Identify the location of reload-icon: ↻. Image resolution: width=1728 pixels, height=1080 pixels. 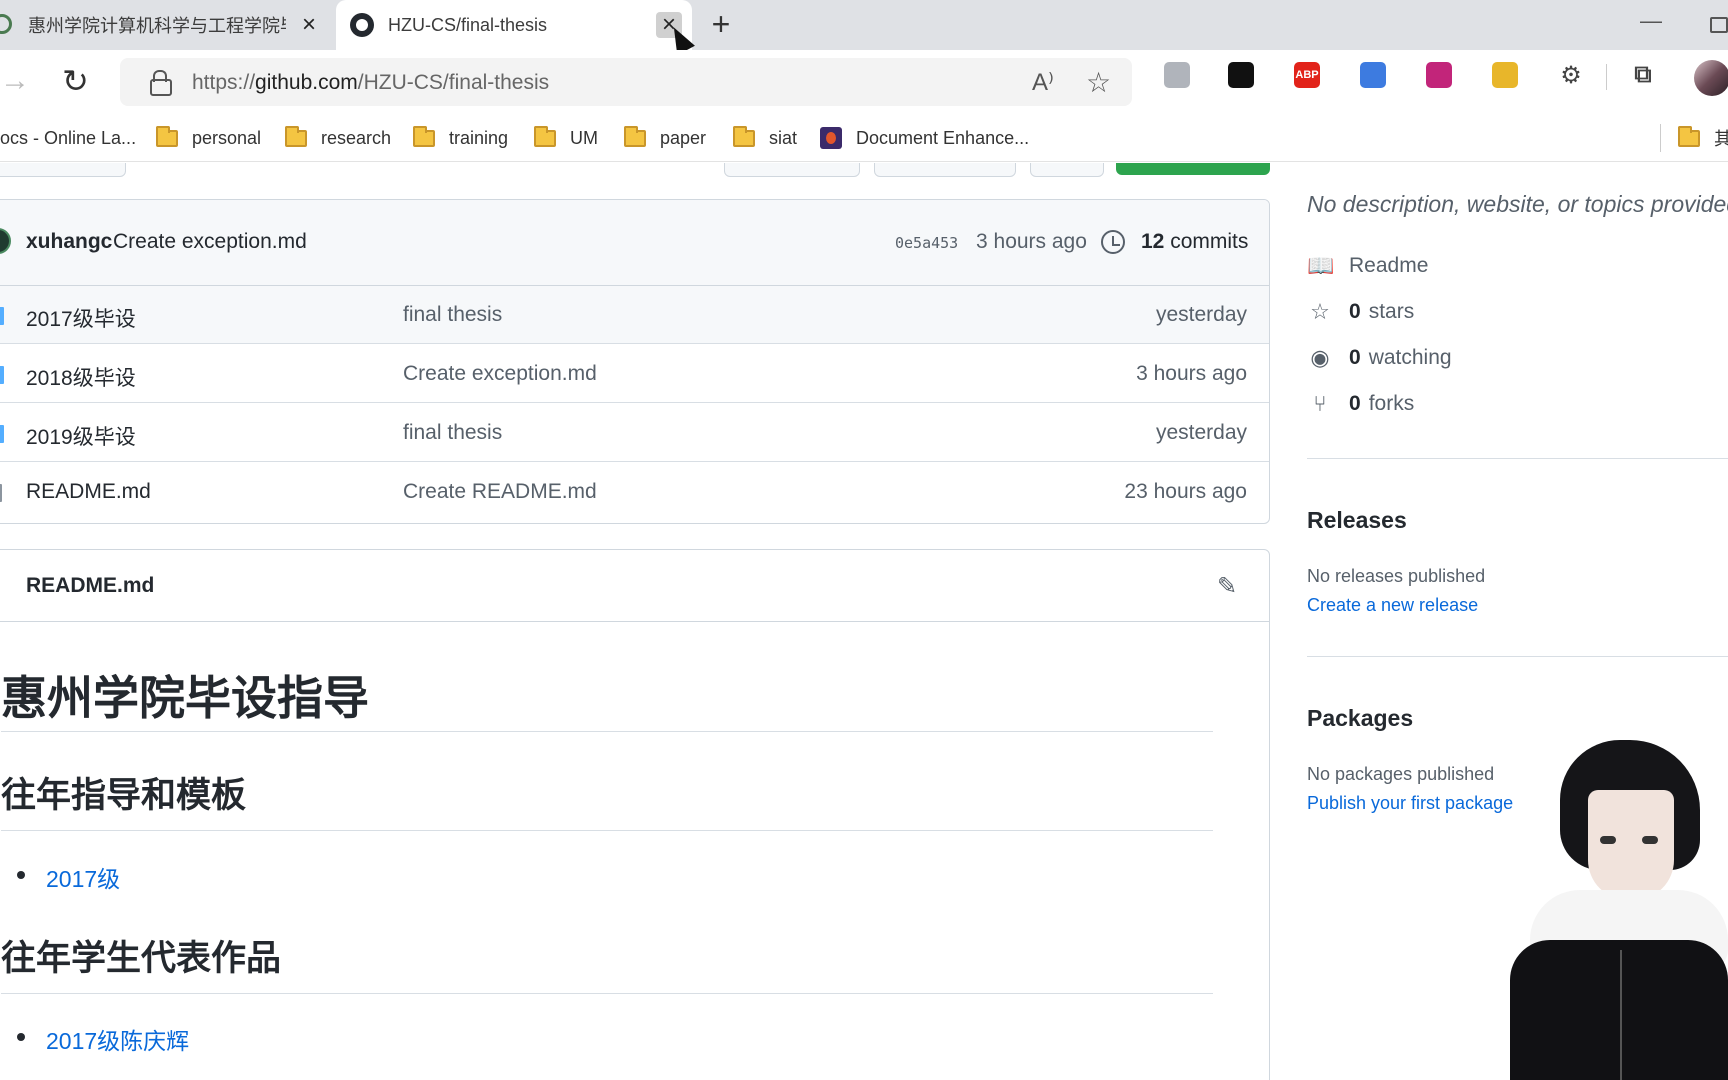
(75, 81).